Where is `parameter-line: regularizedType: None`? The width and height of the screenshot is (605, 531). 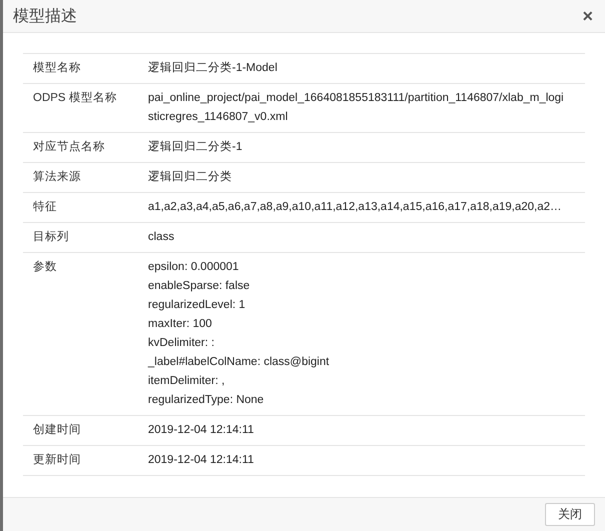 parameter-line: regularizedType: None is located at coordinates (206, 400).